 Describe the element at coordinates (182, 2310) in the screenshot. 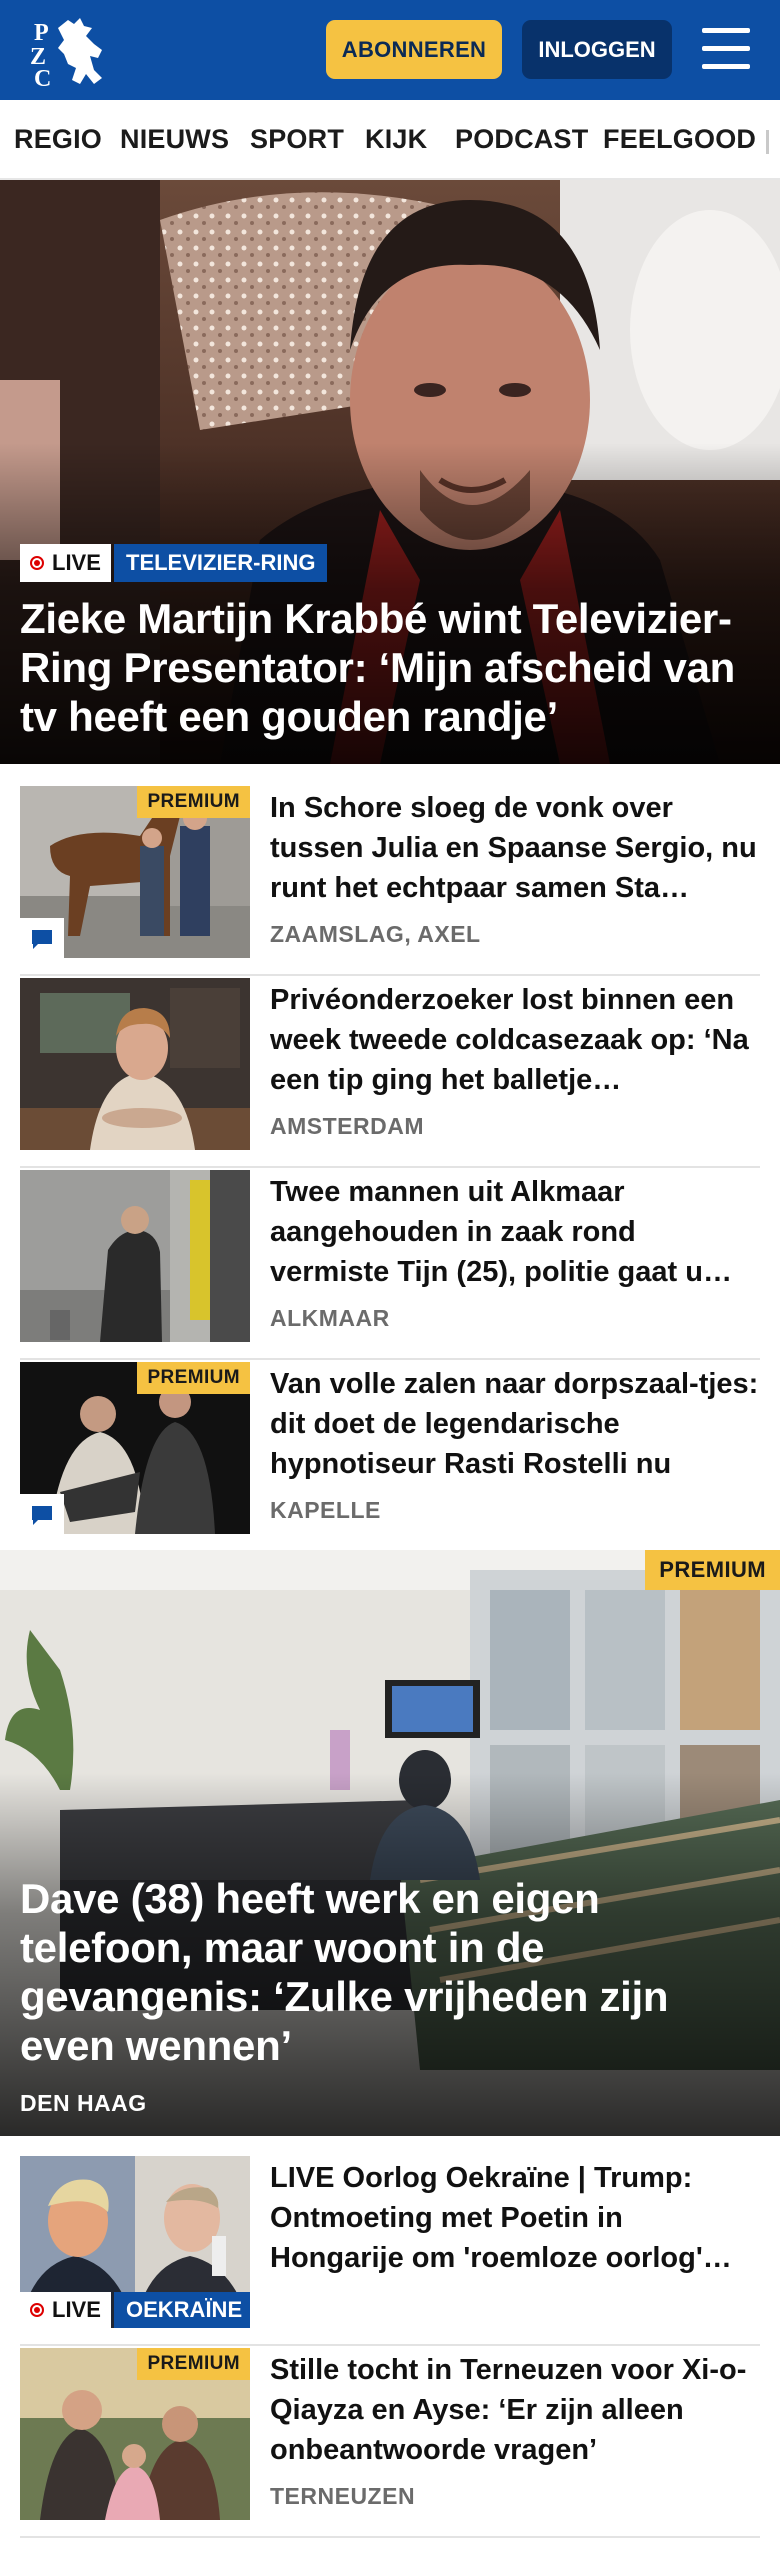

I see `topic-badge: OEKRAÏNE` at that location.